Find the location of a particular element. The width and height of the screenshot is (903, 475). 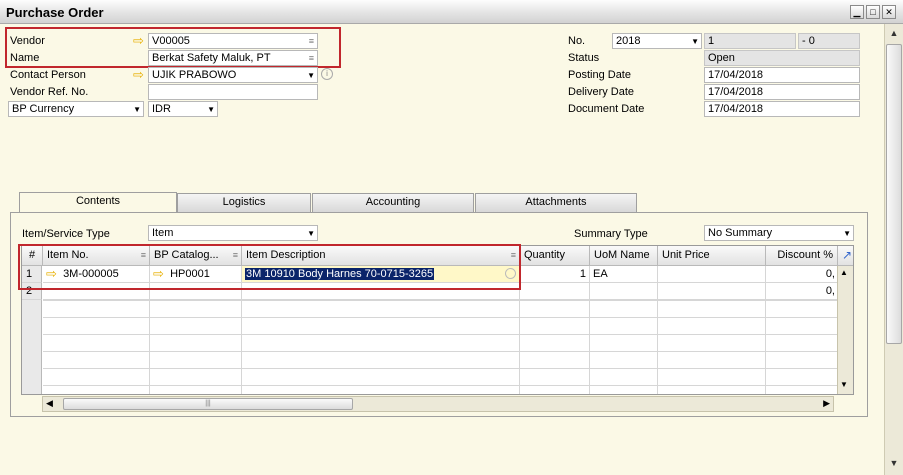

item-no-header-label: Item No. is located at coordinates (68, 255).